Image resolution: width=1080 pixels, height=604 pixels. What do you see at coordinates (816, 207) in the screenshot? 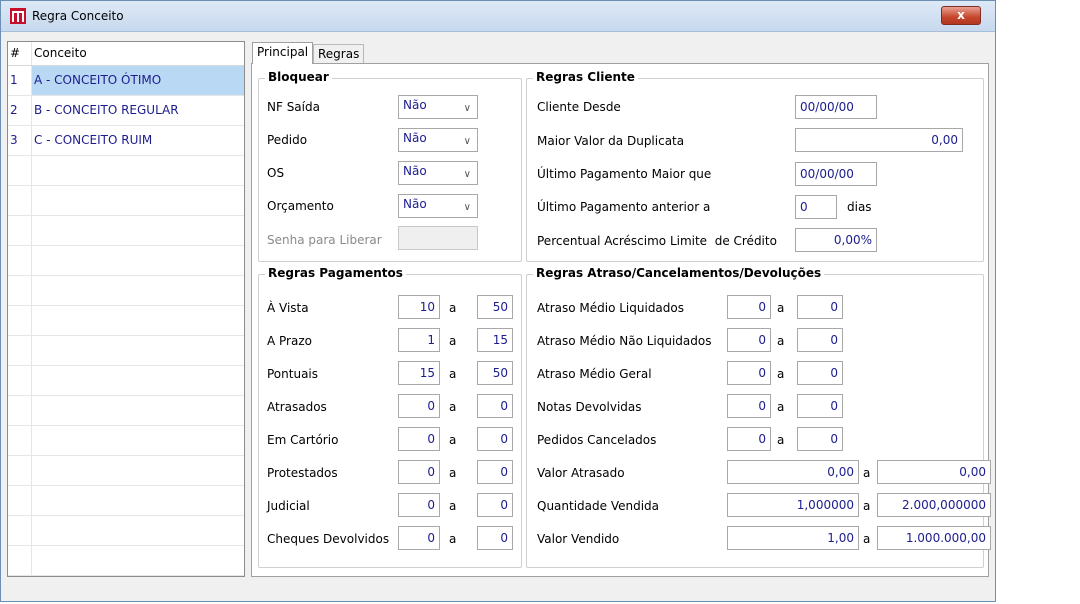
I see `ult-pag-anterior-input: 0` at bounding box center [816, 207].